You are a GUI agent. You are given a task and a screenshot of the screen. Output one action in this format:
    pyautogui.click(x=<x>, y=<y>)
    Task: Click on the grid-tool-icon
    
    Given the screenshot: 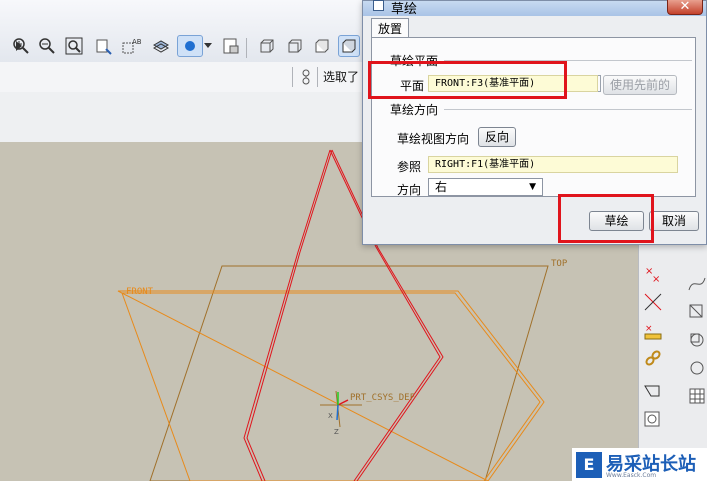 What is the action you would take?
    pyautogui.click(x=697, y=396)
    